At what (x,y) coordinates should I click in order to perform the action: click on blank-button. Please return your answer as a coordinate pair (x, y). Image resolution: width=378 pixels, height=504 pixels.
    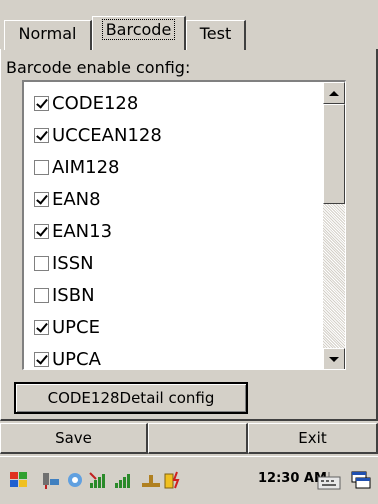
    Looking at the image, I should click on (198, 438).